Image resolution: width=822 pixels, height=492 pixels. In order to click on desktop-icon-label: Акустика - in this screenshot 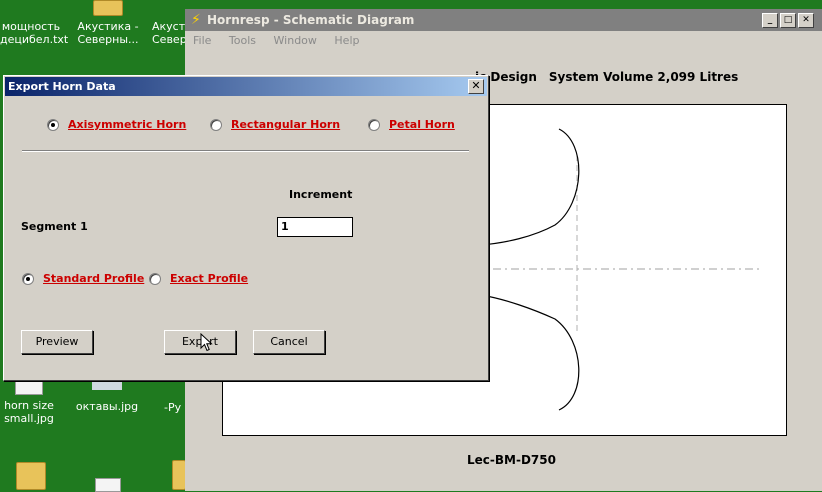, I will do `click(108, 26)`.